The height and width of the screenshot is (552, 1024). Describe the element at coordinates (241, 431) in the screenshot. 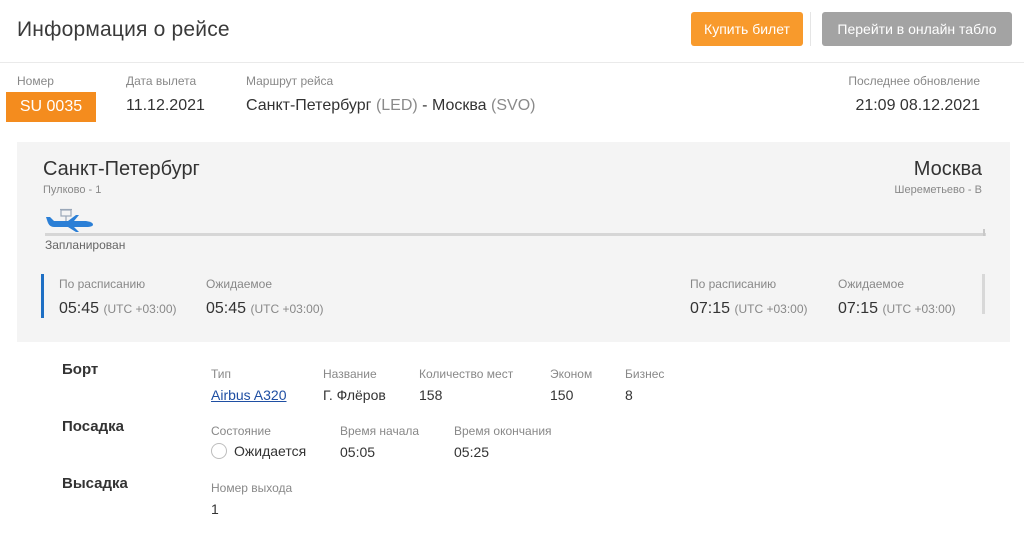

I see `boarding-state-label: Состояние` at that location.